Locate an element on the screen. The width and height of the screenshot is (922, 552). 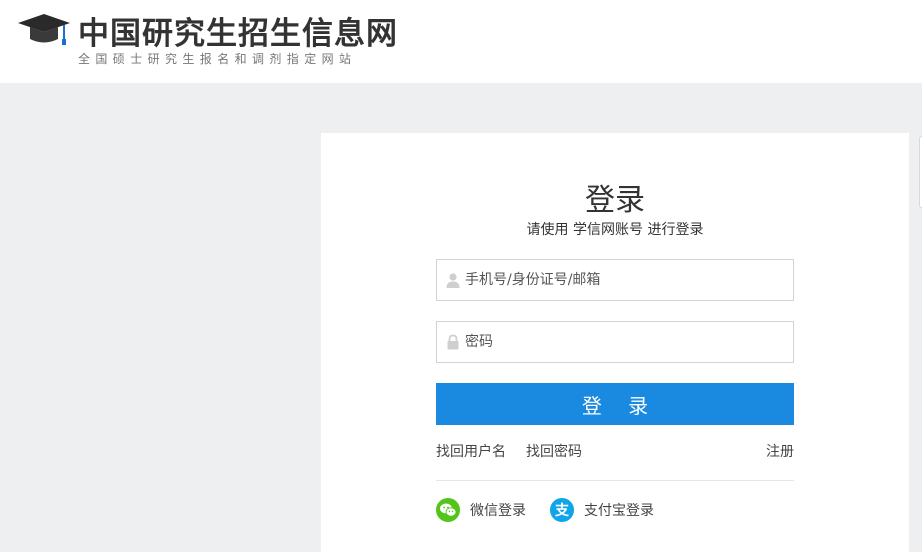
login-subtitle: 请使用 学信网账号 进行登录 is located at coordinates (615, 230).